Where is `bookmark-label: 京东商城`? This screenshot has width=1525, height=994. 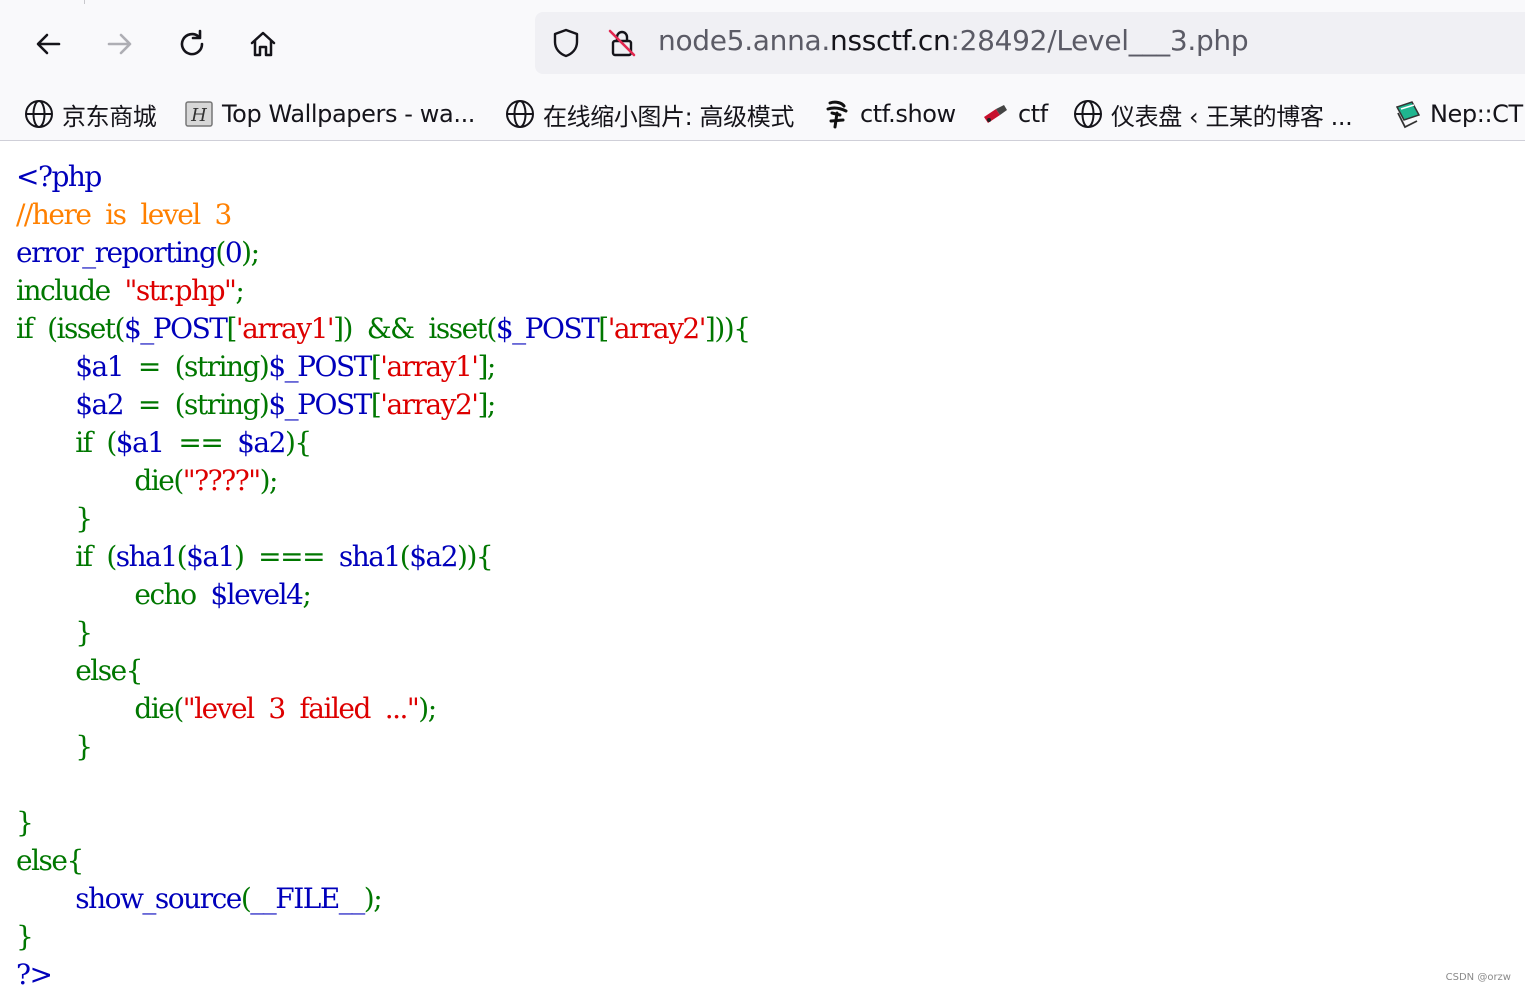
bookmark-label: 京东商城 is located at coordinates (109, 116).